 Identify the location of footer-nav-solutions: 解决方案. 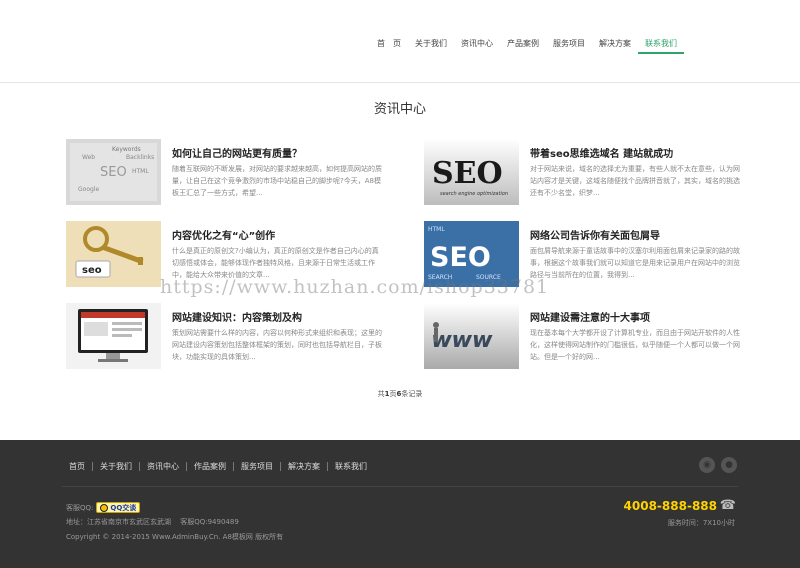
(304, 466).